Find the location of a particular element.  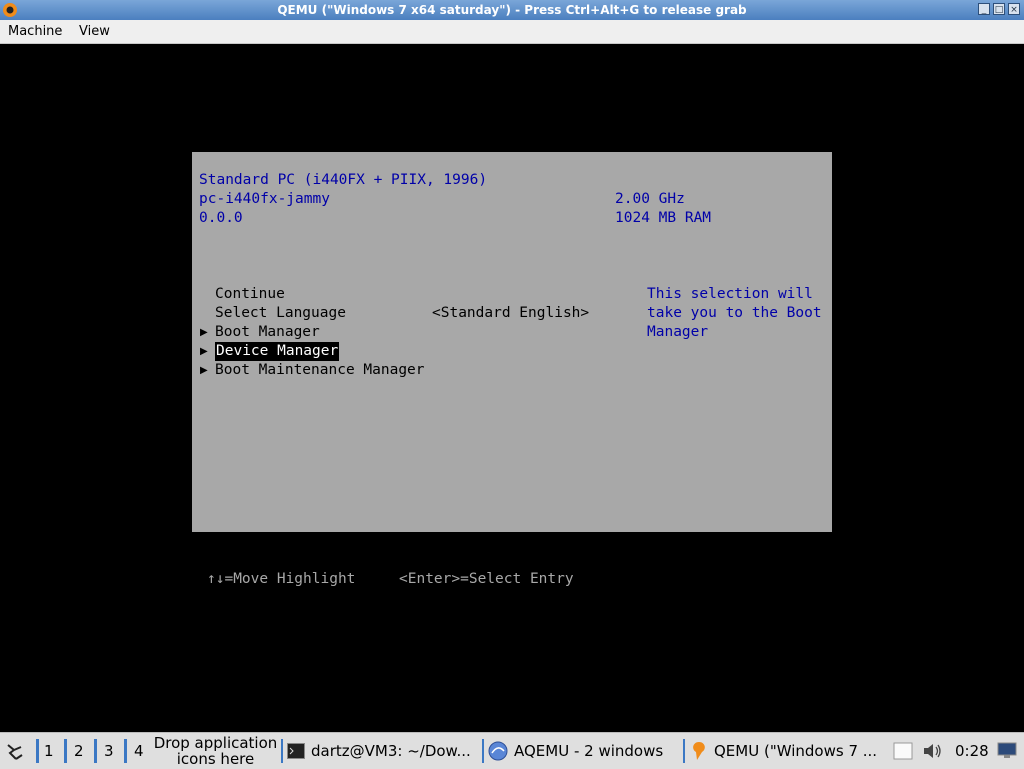

minimize-button: _ is located at coordinates (984, 9).